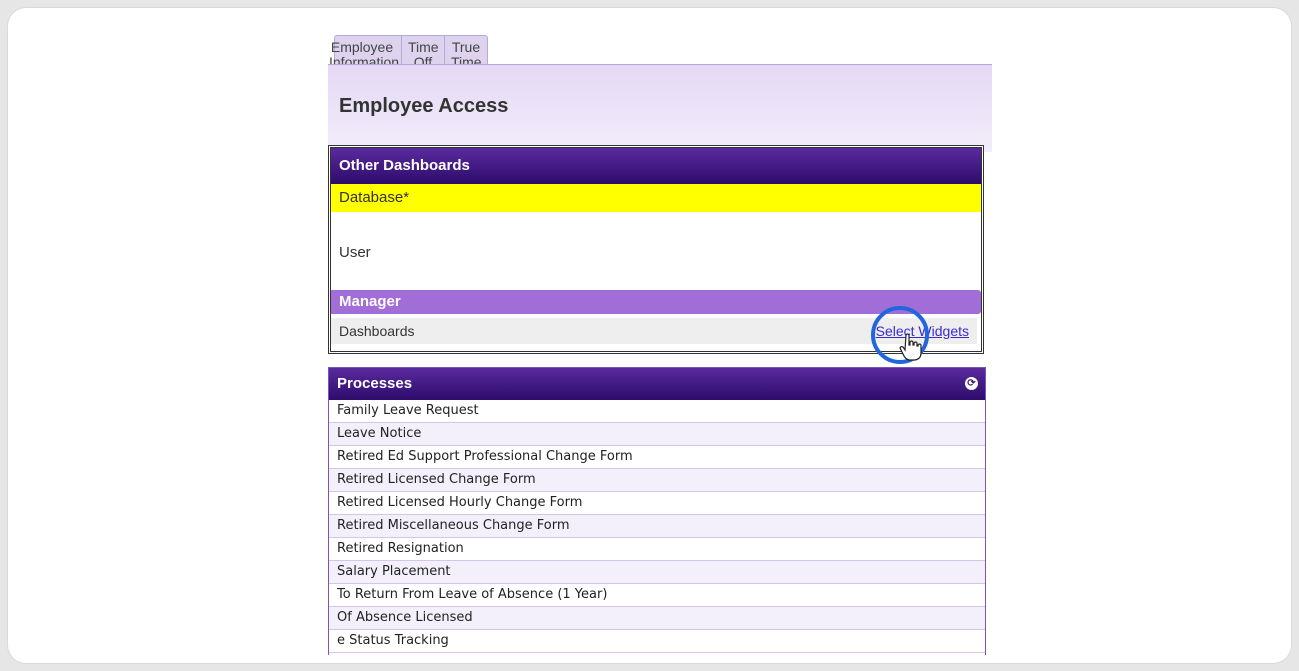  Describe the element at coordinates (657, 411) in the screenshot. I see `form-item: Family Leave Request` at that location.